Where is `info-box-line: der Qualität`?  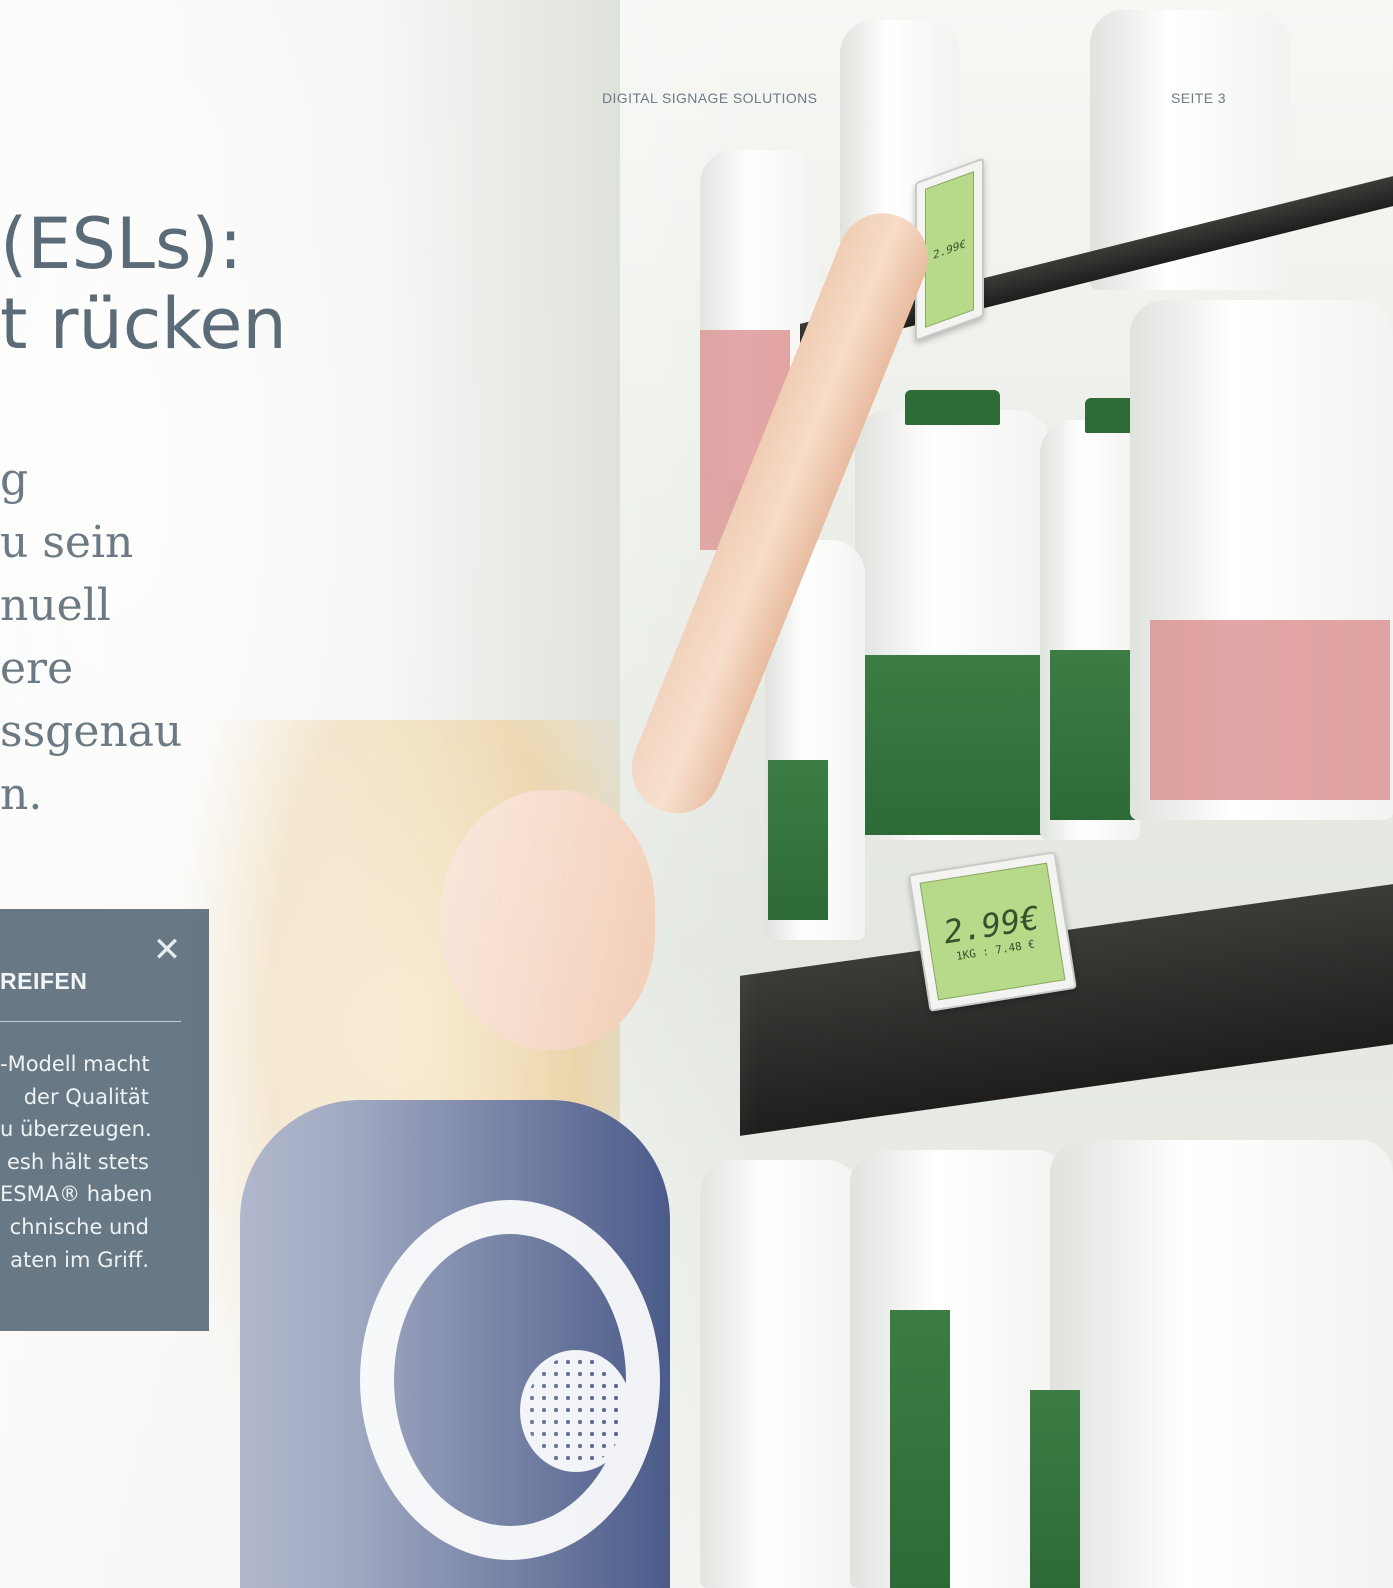
info-box-line: der Qualität is located at coordinates (86, 1096).